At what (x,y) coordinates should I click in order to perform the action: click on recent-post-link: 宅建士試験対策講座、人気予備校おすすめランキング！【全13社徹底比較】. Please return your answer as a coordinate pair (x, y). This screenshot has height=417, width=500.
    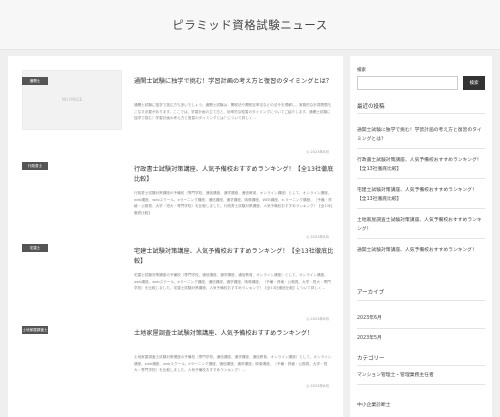
    Looking at the image, I should click on (421, 195).